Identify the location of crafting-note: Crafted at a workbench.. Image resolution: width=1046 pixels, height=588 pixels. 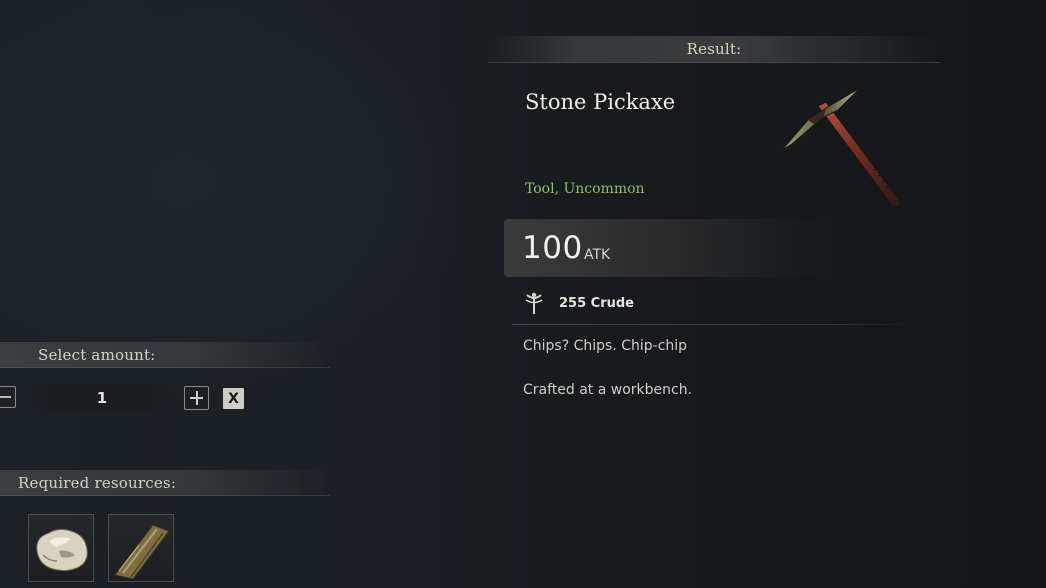
(608, 390).